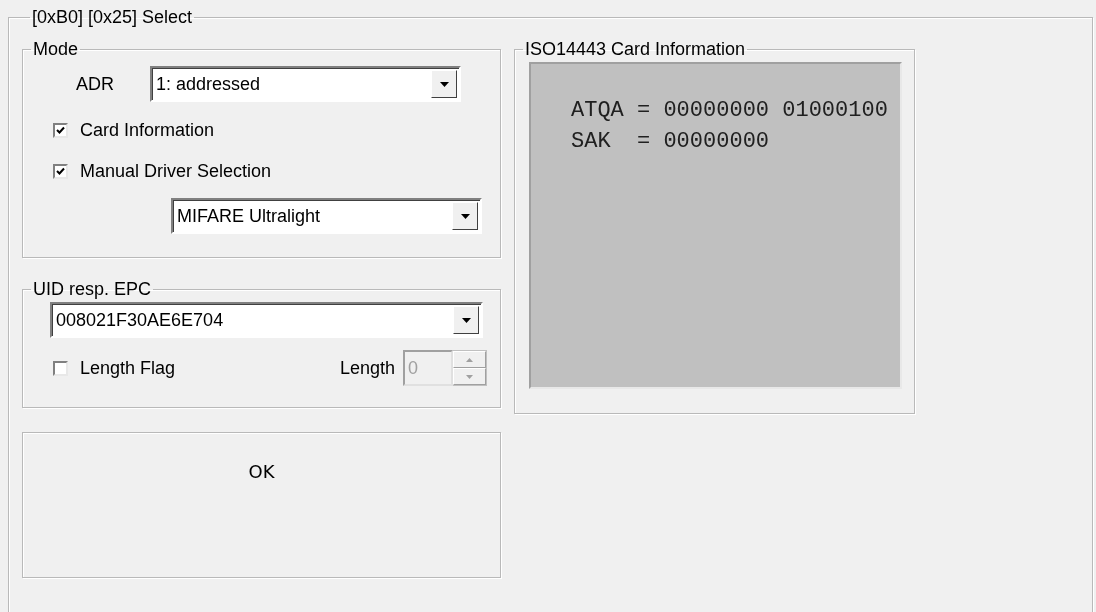  Describe the element at coordinates (469, 359) in the screenshot. I see `up-arrow-icon` at that location.